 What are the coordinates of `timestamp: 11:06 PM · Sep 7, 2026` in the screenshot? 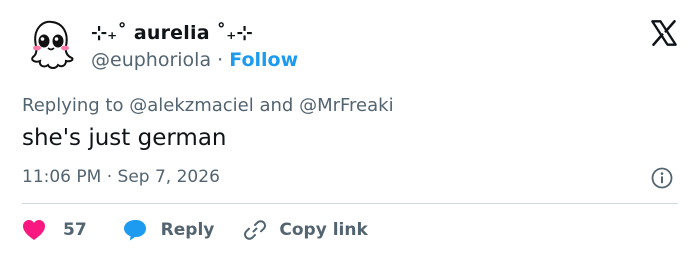 It's located at (121, 177).